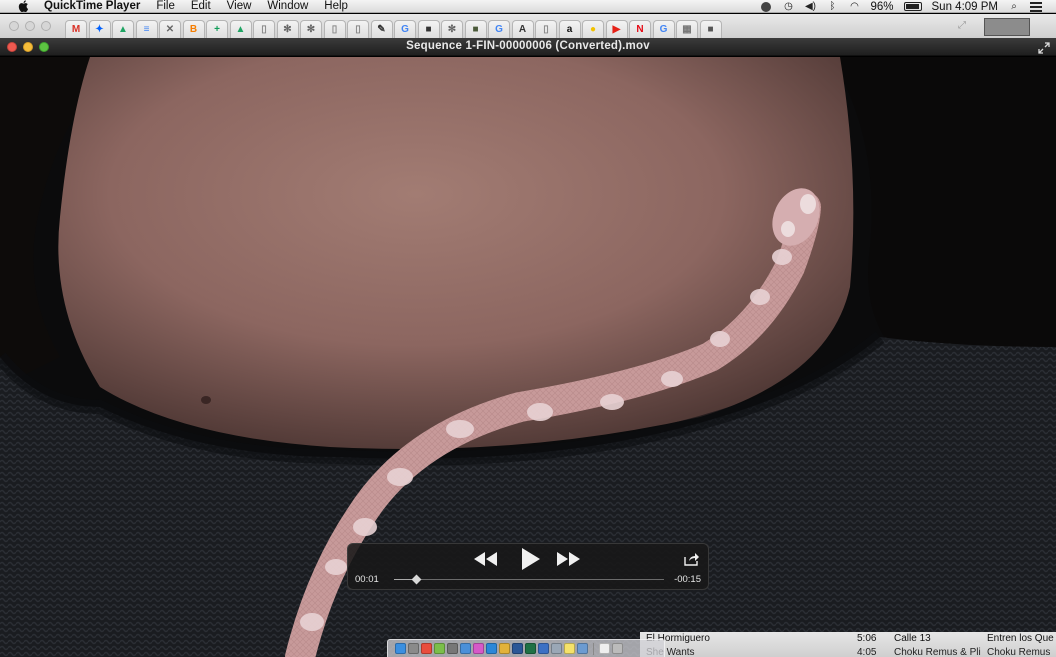  I want to click on scrubber-playhead, so click(416, 579).